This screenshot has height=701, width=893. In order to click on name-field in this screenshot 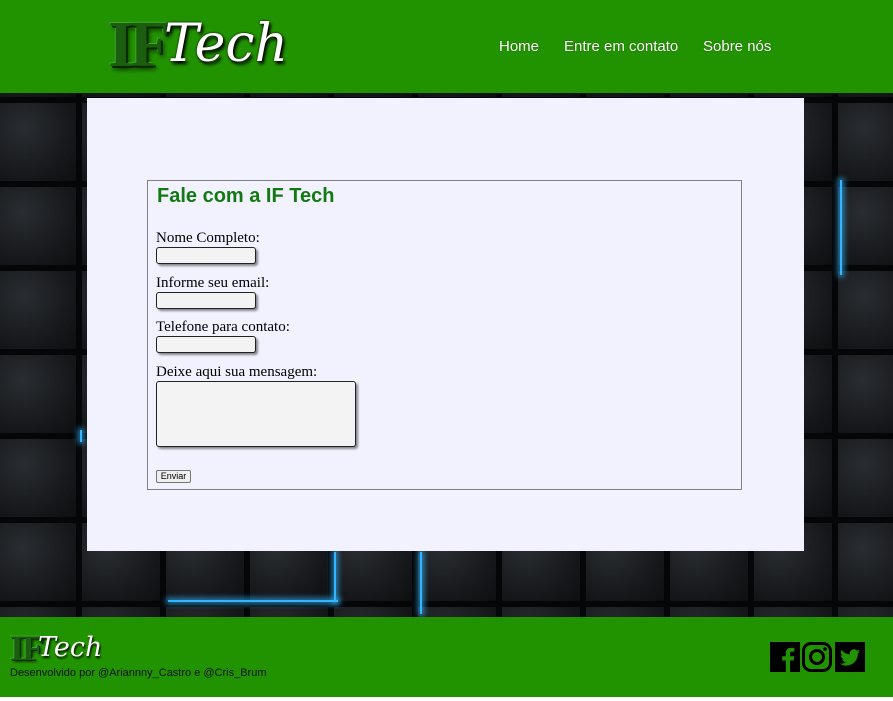, I will do `click(206, 255)`.